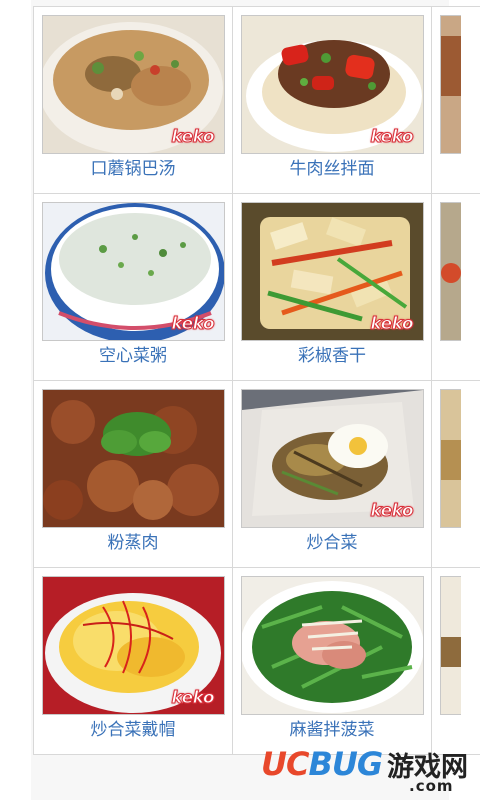  I want to click on recipe-title: 口蘑锅巴汤, so click(133, 169).